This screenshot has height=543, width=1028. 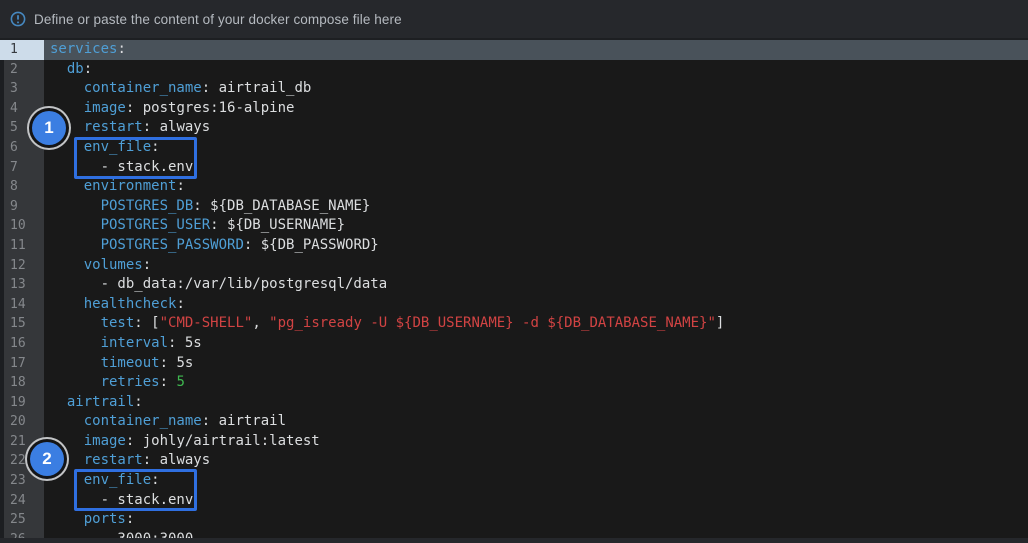 I want to click on annotation-marker-2: 2, so click(x=47, y=459).